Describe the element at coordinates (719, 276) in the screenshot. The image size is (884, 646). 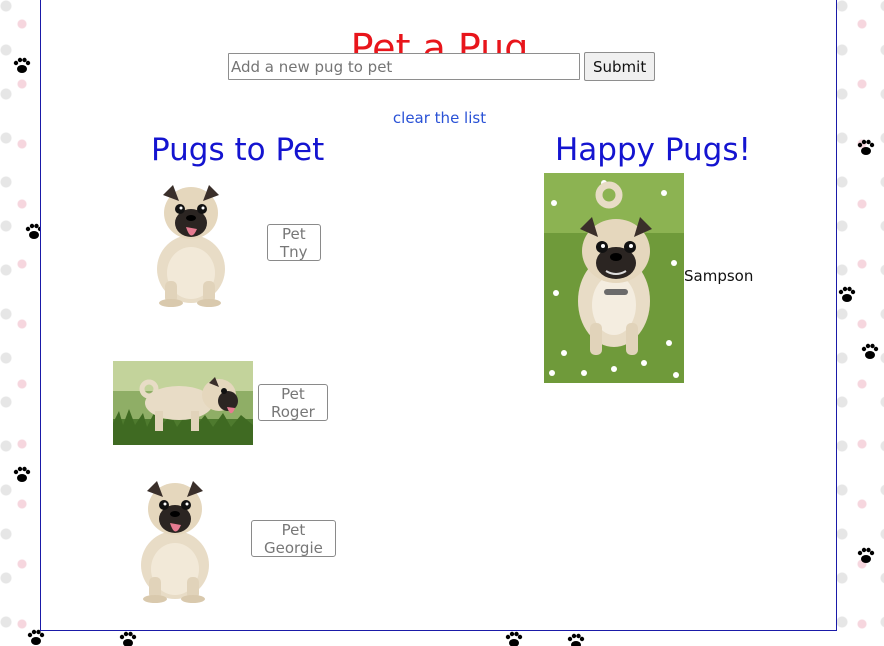
I see `happy-pug-name: Sampson` at that location.